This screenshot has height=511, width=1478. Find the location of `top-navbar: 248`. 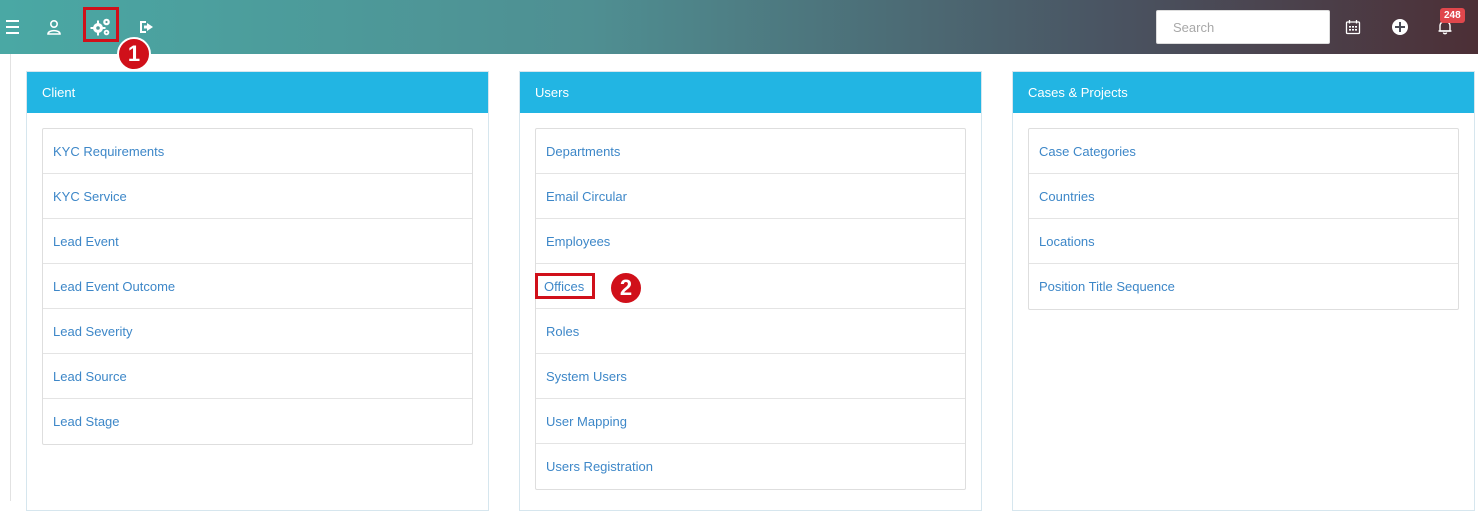

top-navbar: 248 is located at coordinates (739, 27).